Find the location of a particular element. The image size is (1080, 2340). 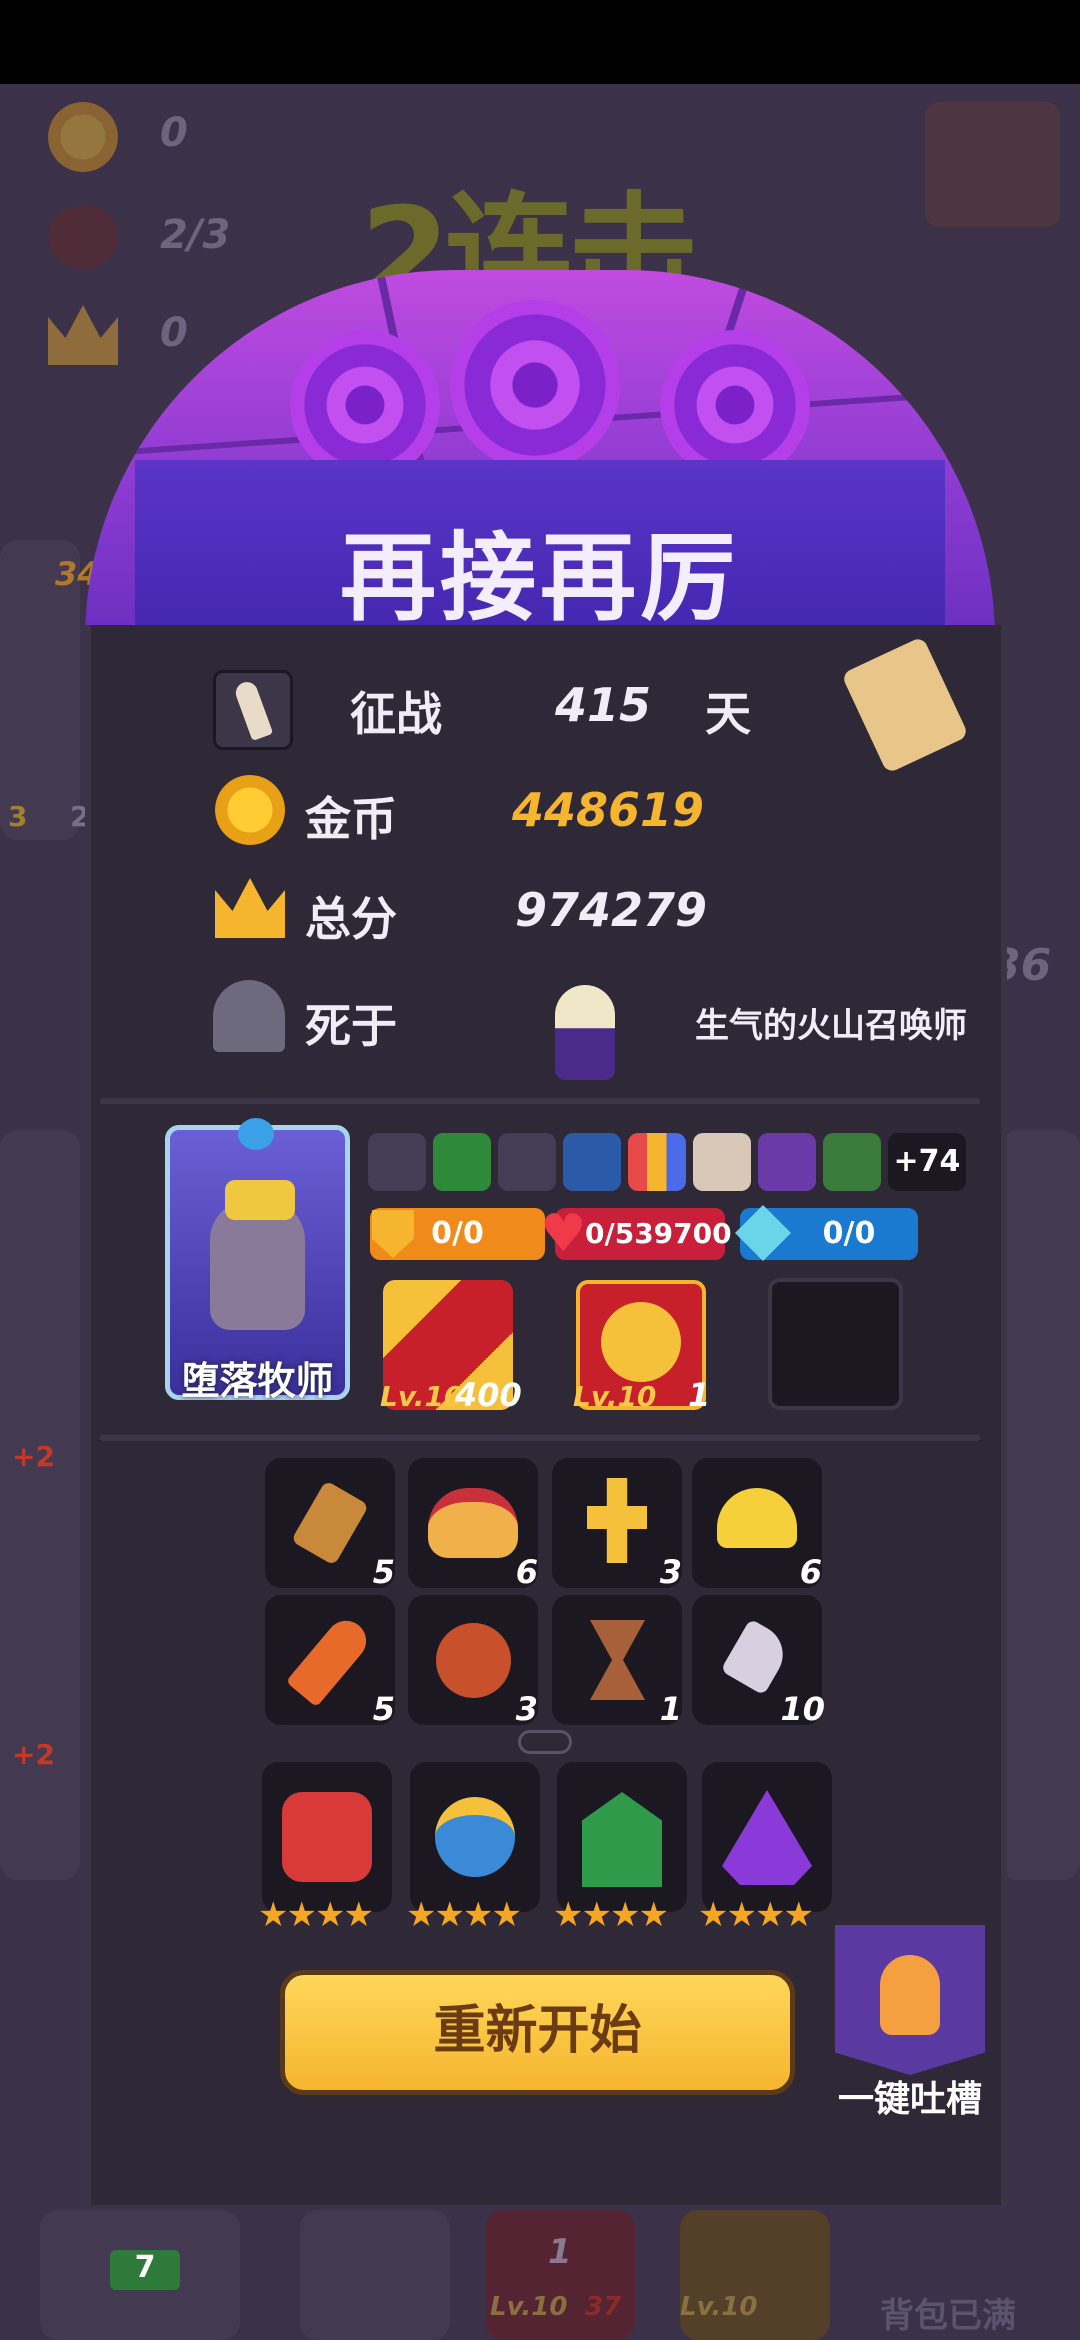

skill-2-value: 1 is located at coordinates (699, 1395).